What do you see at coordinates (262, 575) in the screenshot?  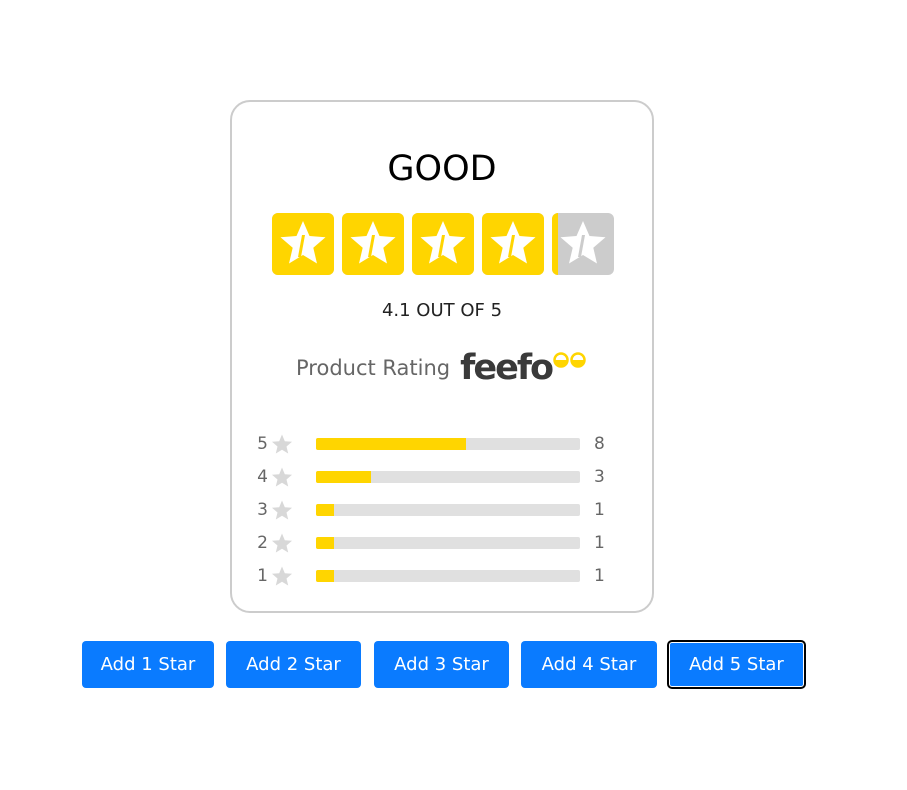 I see `distribution-star-count: 1` at bounding box center [262, 575].